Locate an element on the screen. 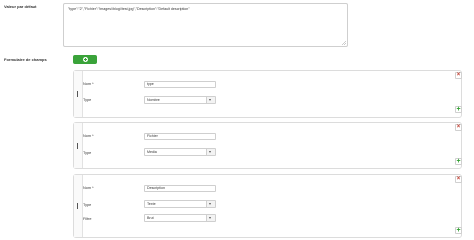 This screenshot has width=474, height=240. filter-label-3: Filtre is located at coordinates (87, 219).